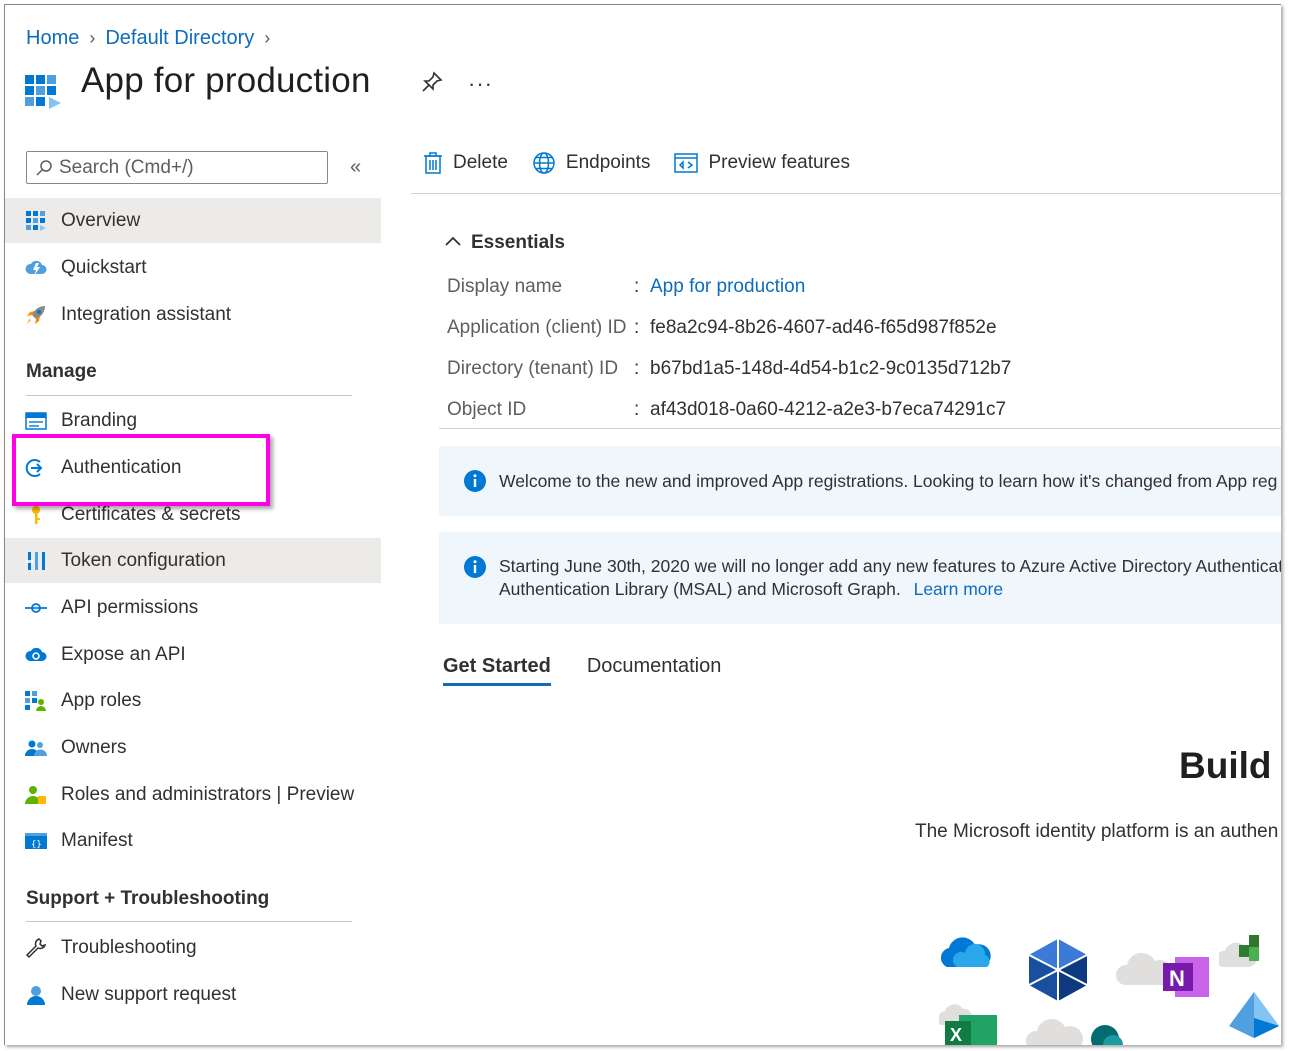 Image resolution: width=1289 pixels, height=1051 pixels. I want to click on sidebar-item-label: Manifest, so click(97, 840).